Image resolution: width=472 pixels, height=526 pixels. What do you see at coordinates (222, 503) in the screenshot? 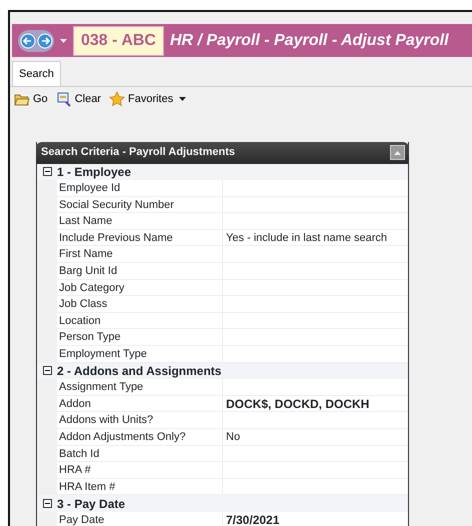
I see `section-header: 3 - Pay Date` at bounding box center [222, 503].